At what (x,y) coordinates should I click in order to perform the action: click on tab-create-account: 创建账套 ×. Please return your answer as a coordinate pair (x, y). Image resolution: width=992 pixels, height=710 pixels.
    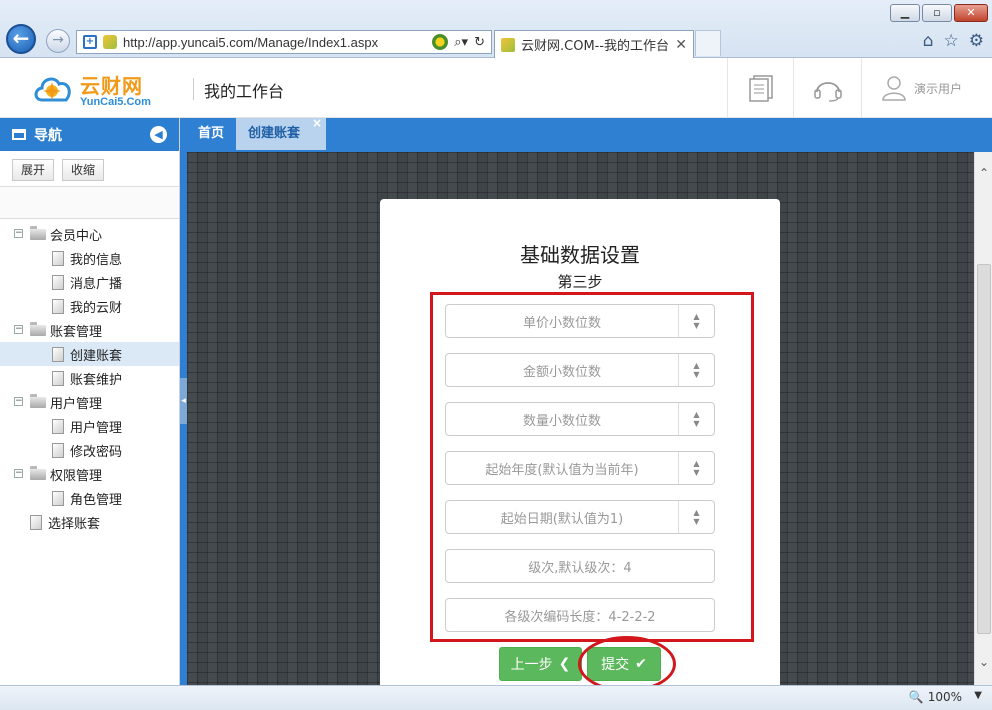
    Looking at the image, I should click on (281, 133).